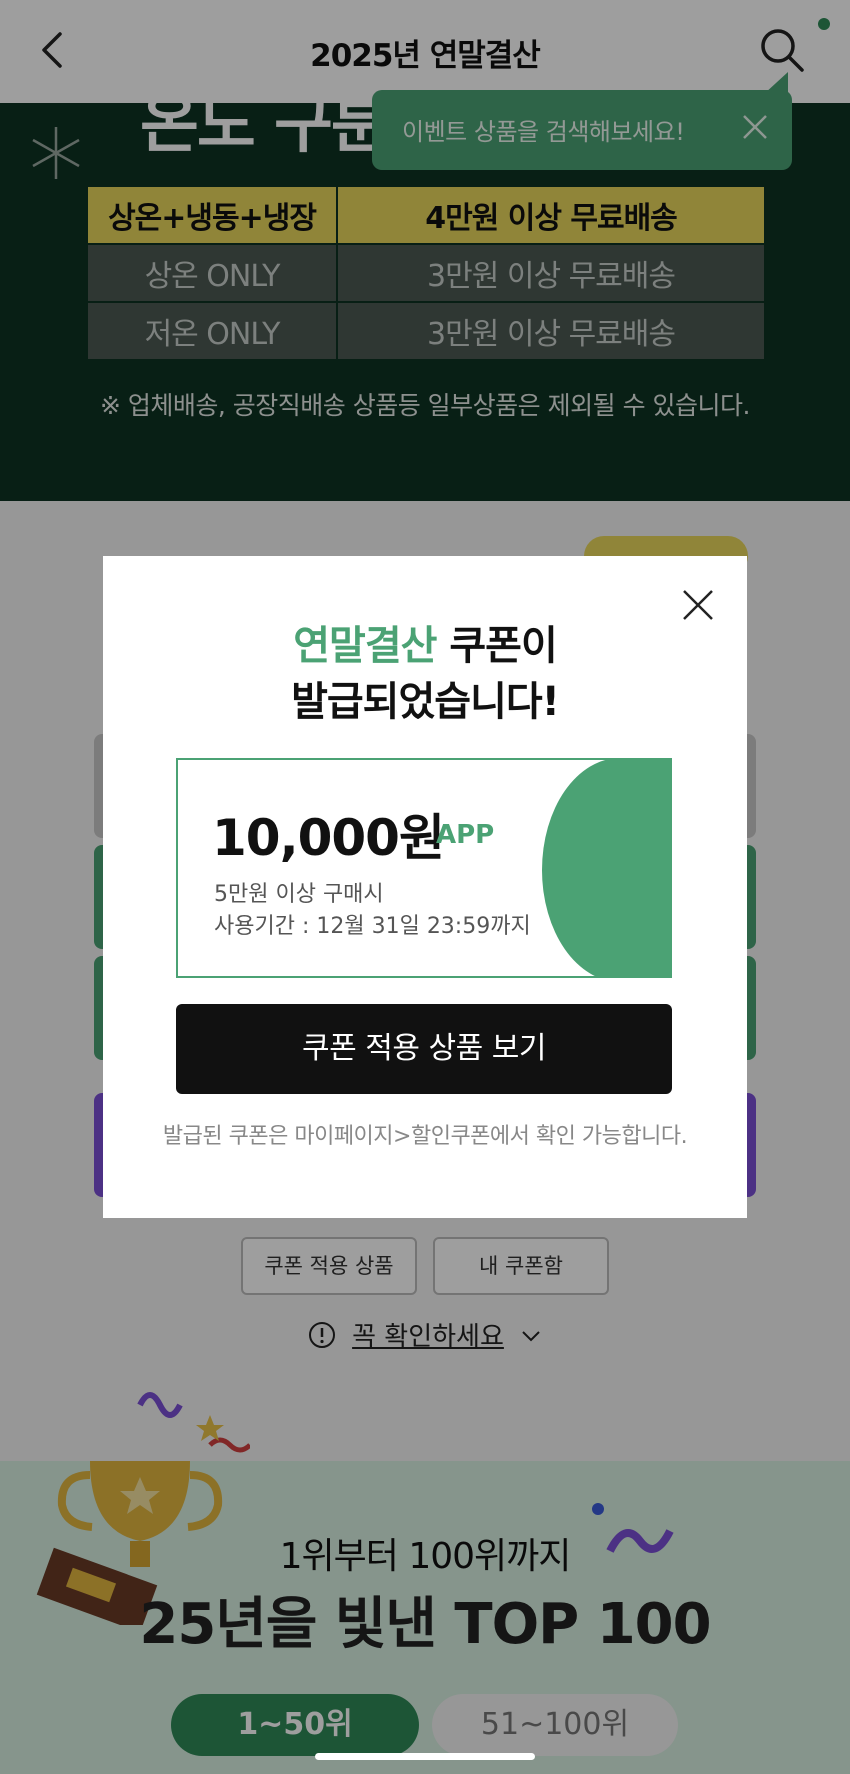 The width and height of the screenshot is (850, 1774). Describe the element at coordinates (372, 926) in the screenshot. I see `coupon-period: 사용기간 : 12월 31일 23:59까지` at that location.